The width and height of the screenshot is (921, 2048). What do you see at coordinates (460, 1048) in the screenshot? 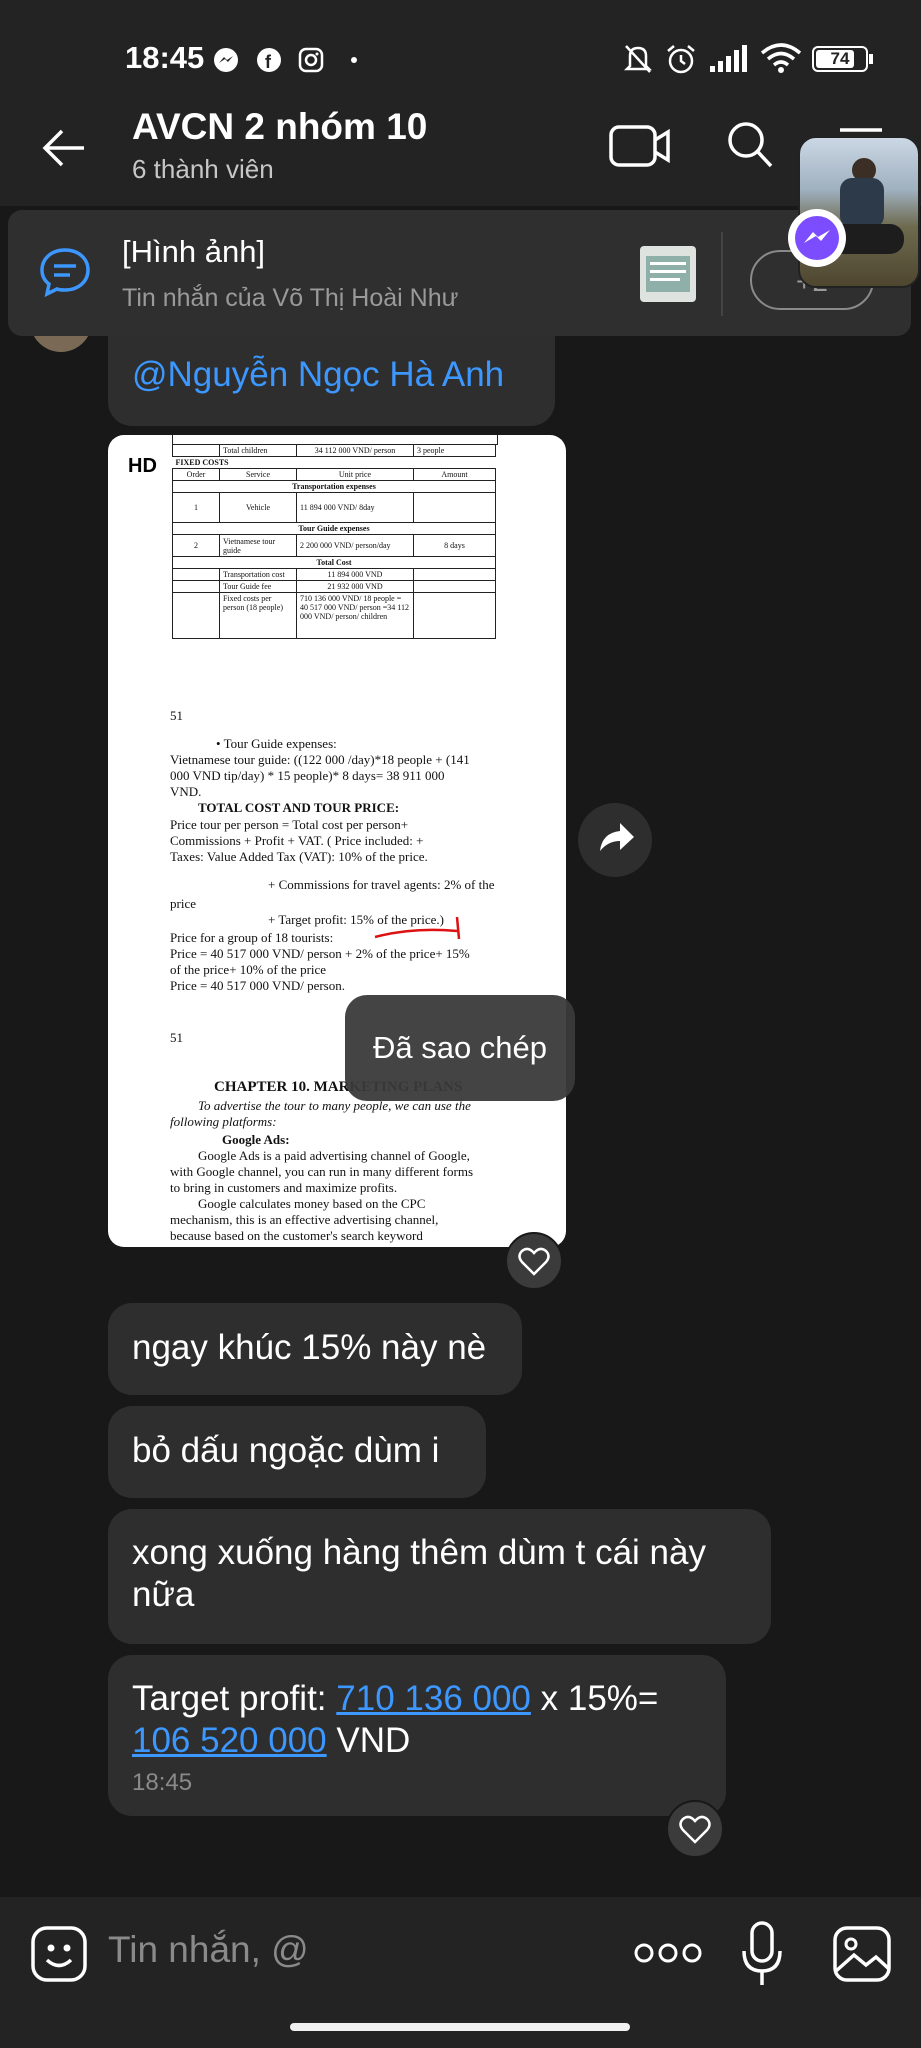
I see `copied-toast: Đã sao chép` at bounding box center [460, 1048].